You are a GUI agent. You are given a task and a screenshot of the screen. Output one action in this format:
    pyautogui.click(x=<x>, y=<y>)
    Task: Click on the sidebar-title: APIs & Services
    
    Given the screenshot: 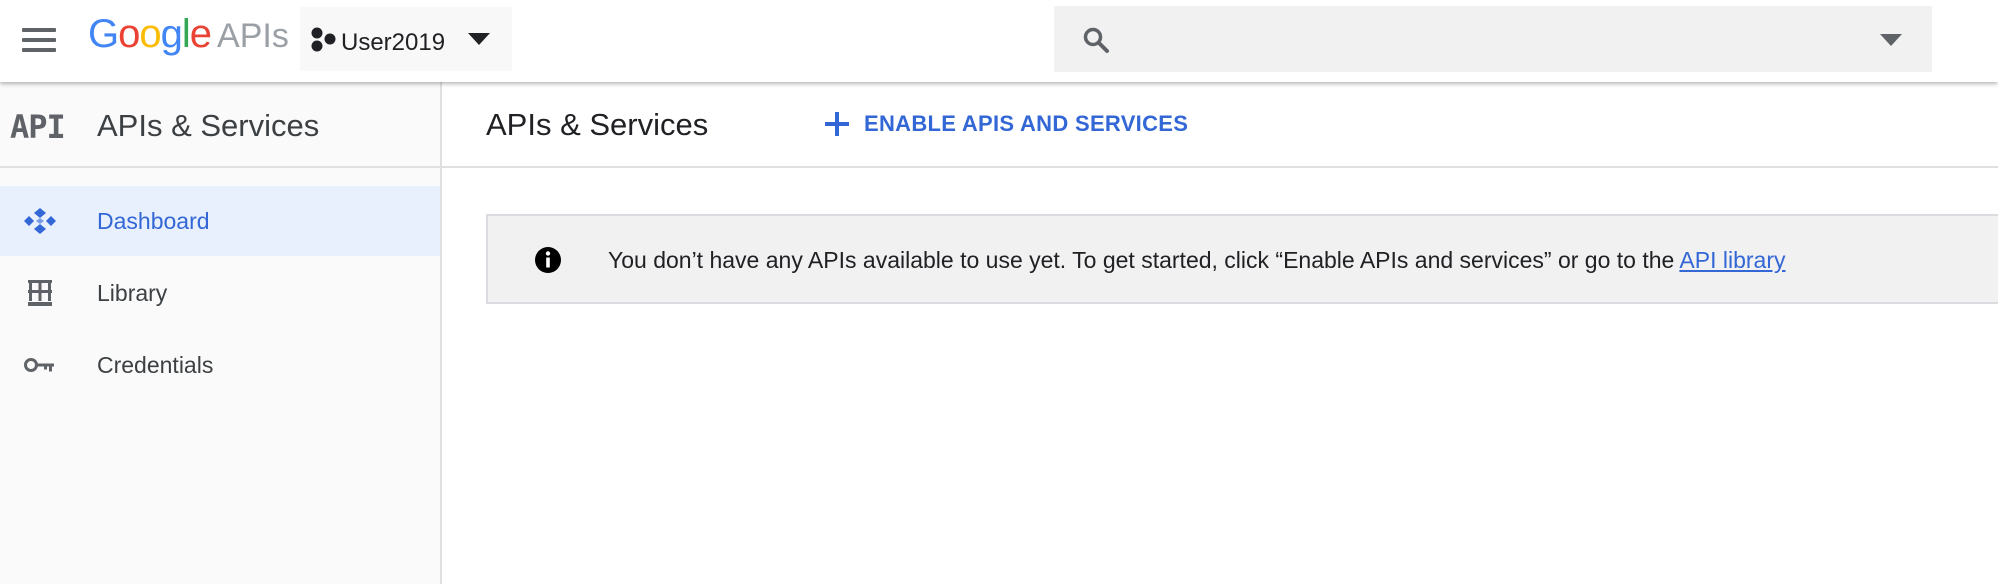 What is the action you would take?
    pyautogui.click(x=208, y=125)
    